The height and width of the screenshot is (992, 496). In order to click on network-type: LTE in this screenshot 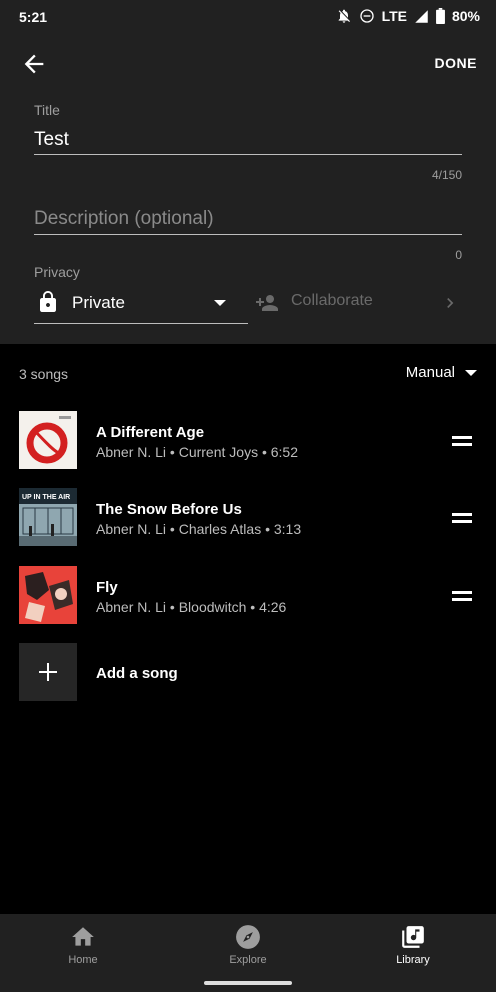, I will do `click(394, 16)`.